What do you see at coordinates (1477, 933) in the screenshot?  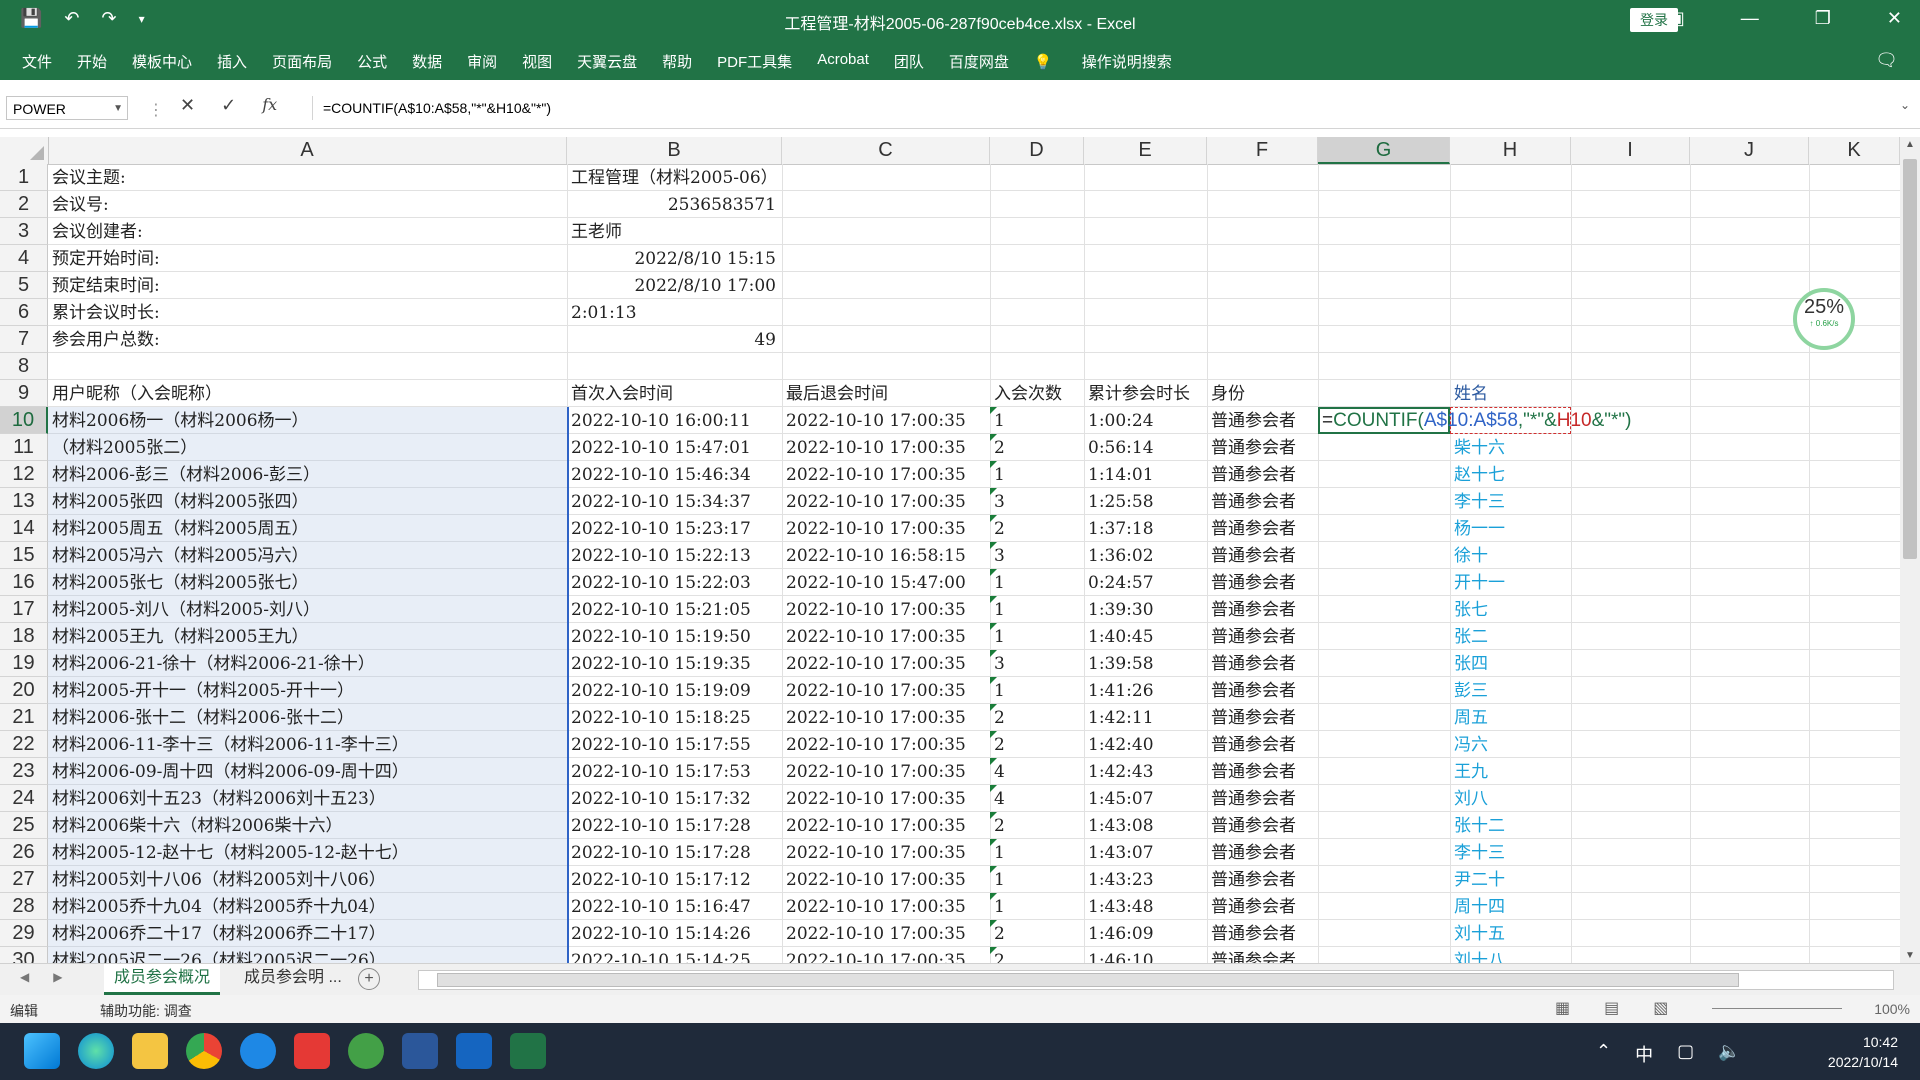 I see `lookup-name-cell: 刘十五` at bounding box center [1477, 933].